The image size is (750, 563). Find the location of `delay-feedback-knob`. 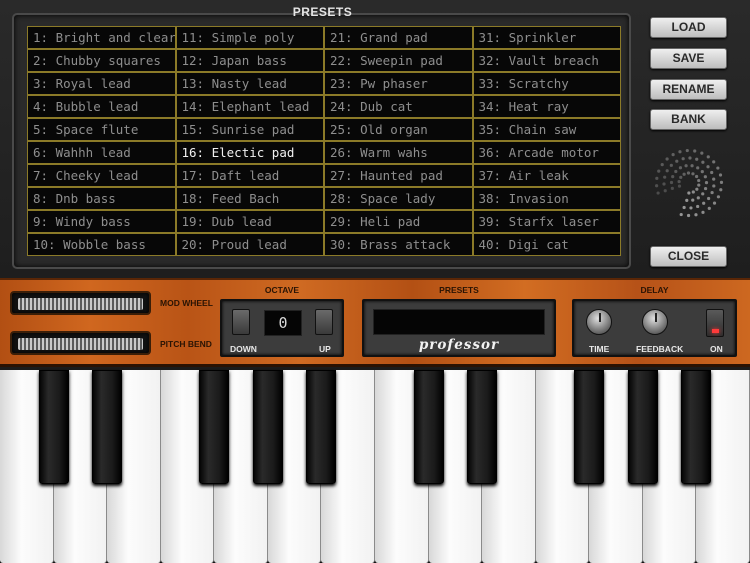

delay-feedback-knob is located at coordinates (655, 322).